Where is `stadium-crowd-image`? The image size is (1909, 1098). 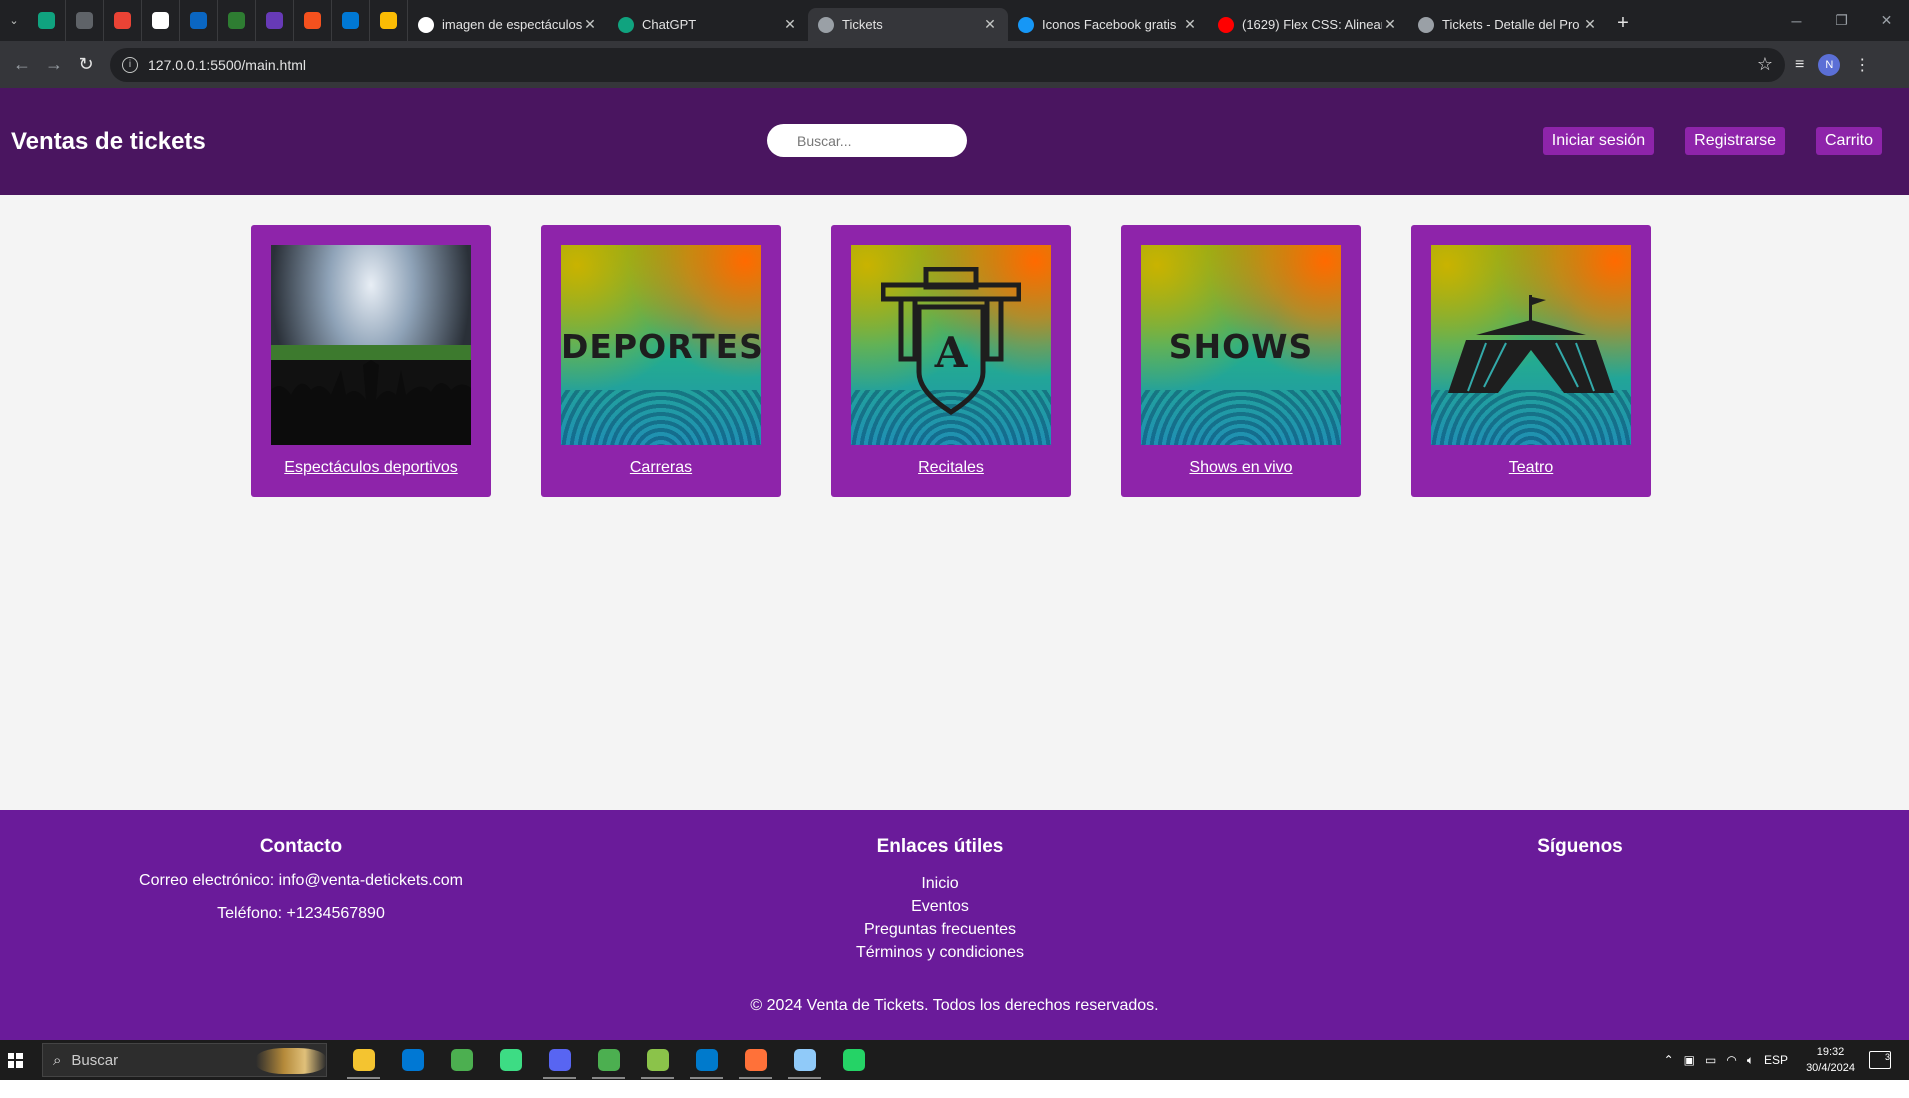 stadium-crowd-image is located at coordinates (371, 345).